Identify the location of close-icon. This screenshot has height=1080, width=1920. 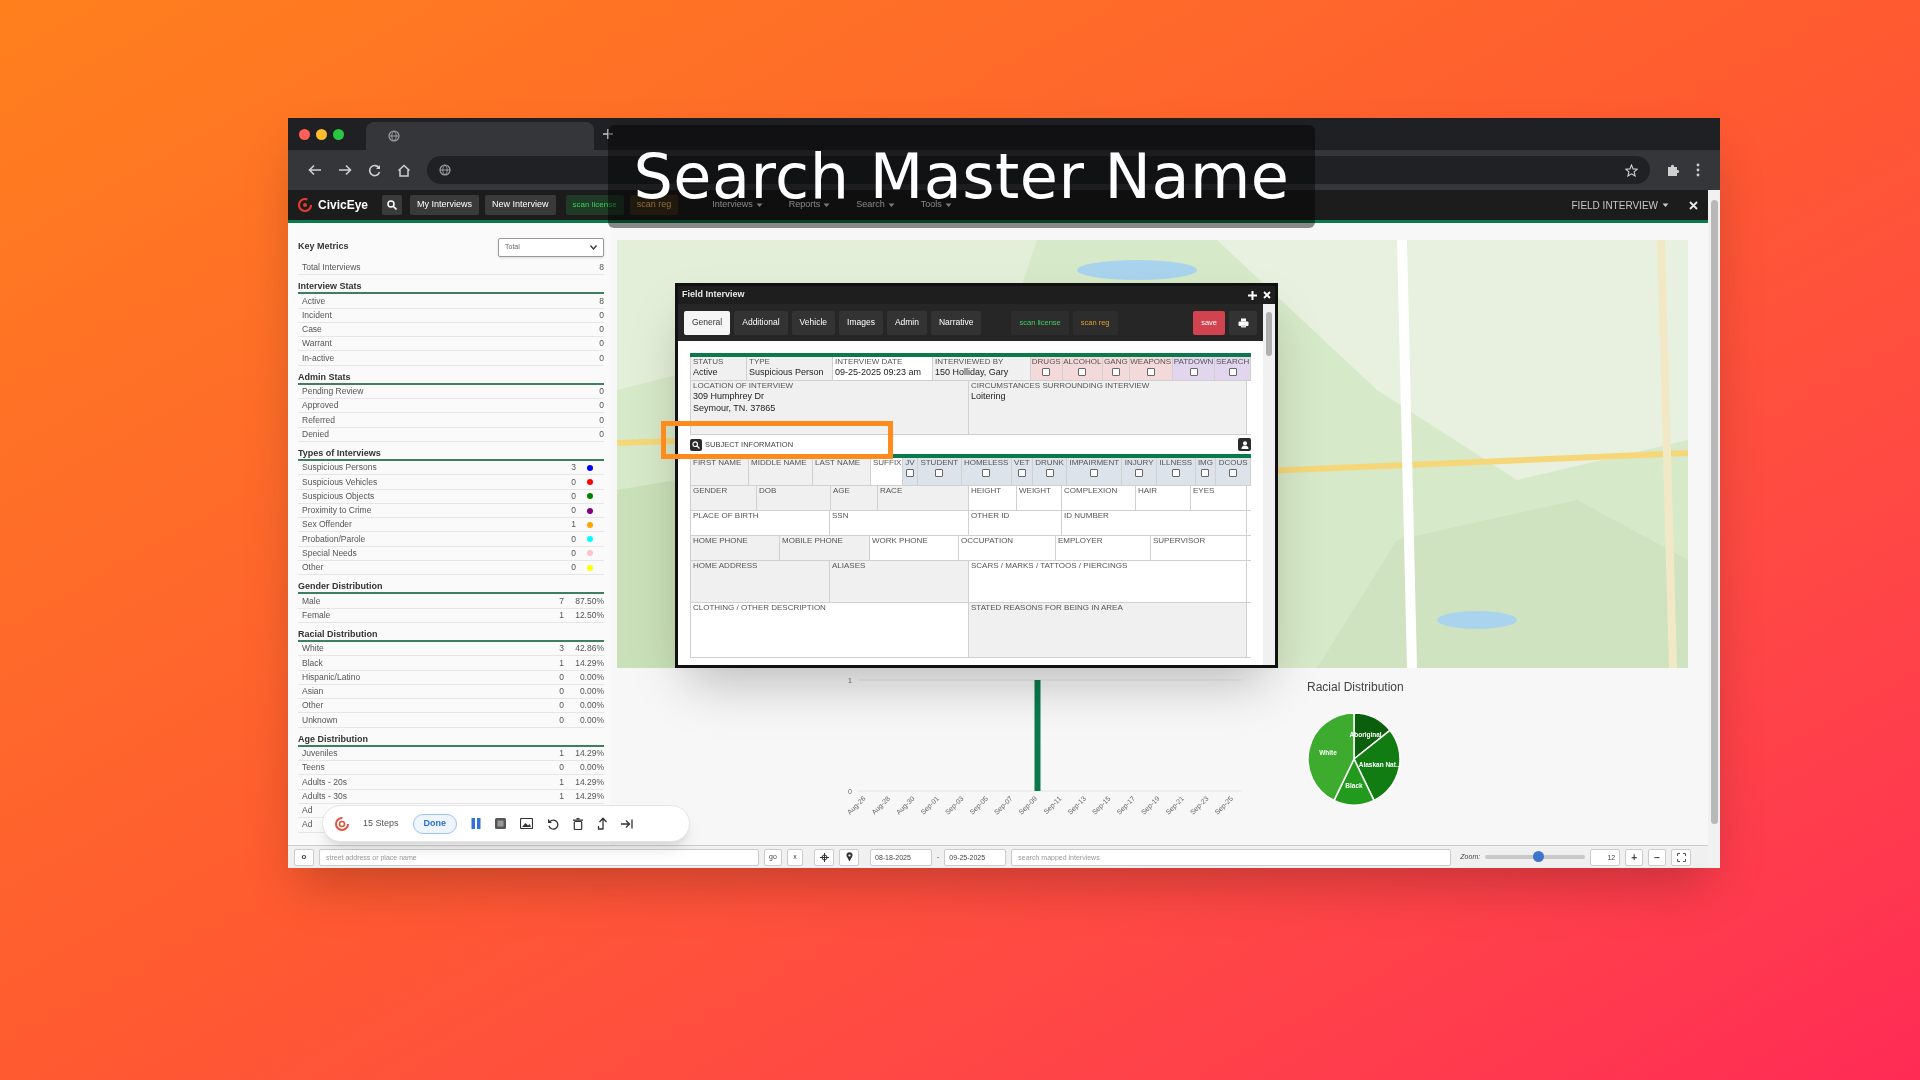
(1693, 205).